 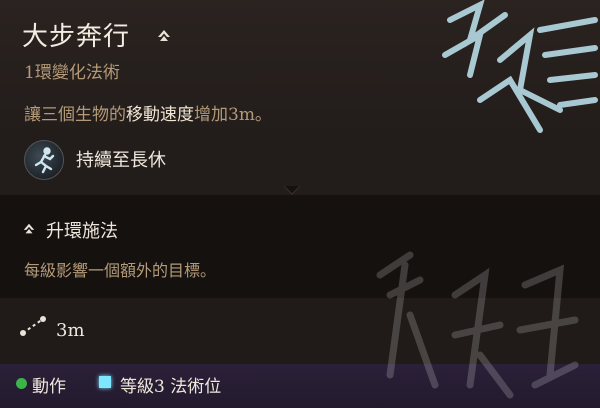 I want to click on spell-school-level: 1環變化法術, so click(x=72, y=73).